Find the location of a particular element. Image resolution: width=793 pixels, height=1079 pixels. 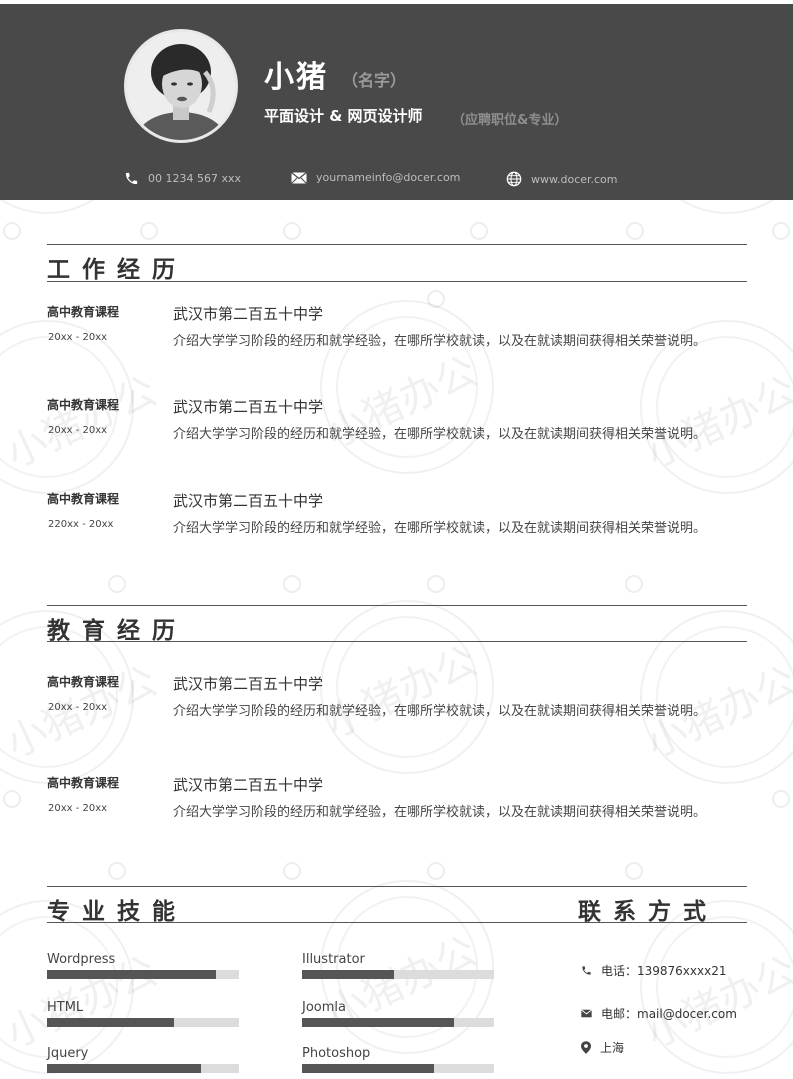

skill-item: Joomla is located at coordinates (398, 1013).